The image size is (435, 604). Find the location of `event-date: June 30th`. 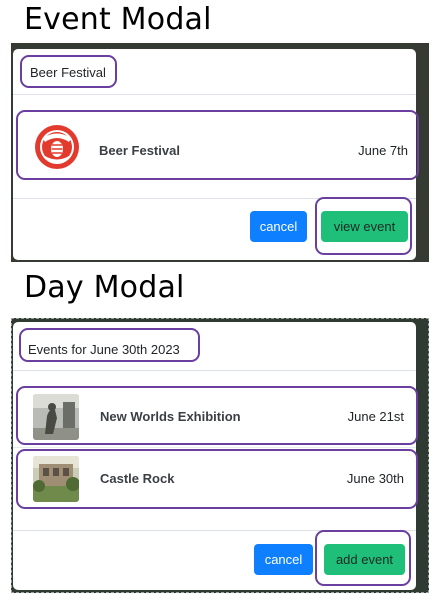

event-date: June 30th is located at coordinates (375, 478).